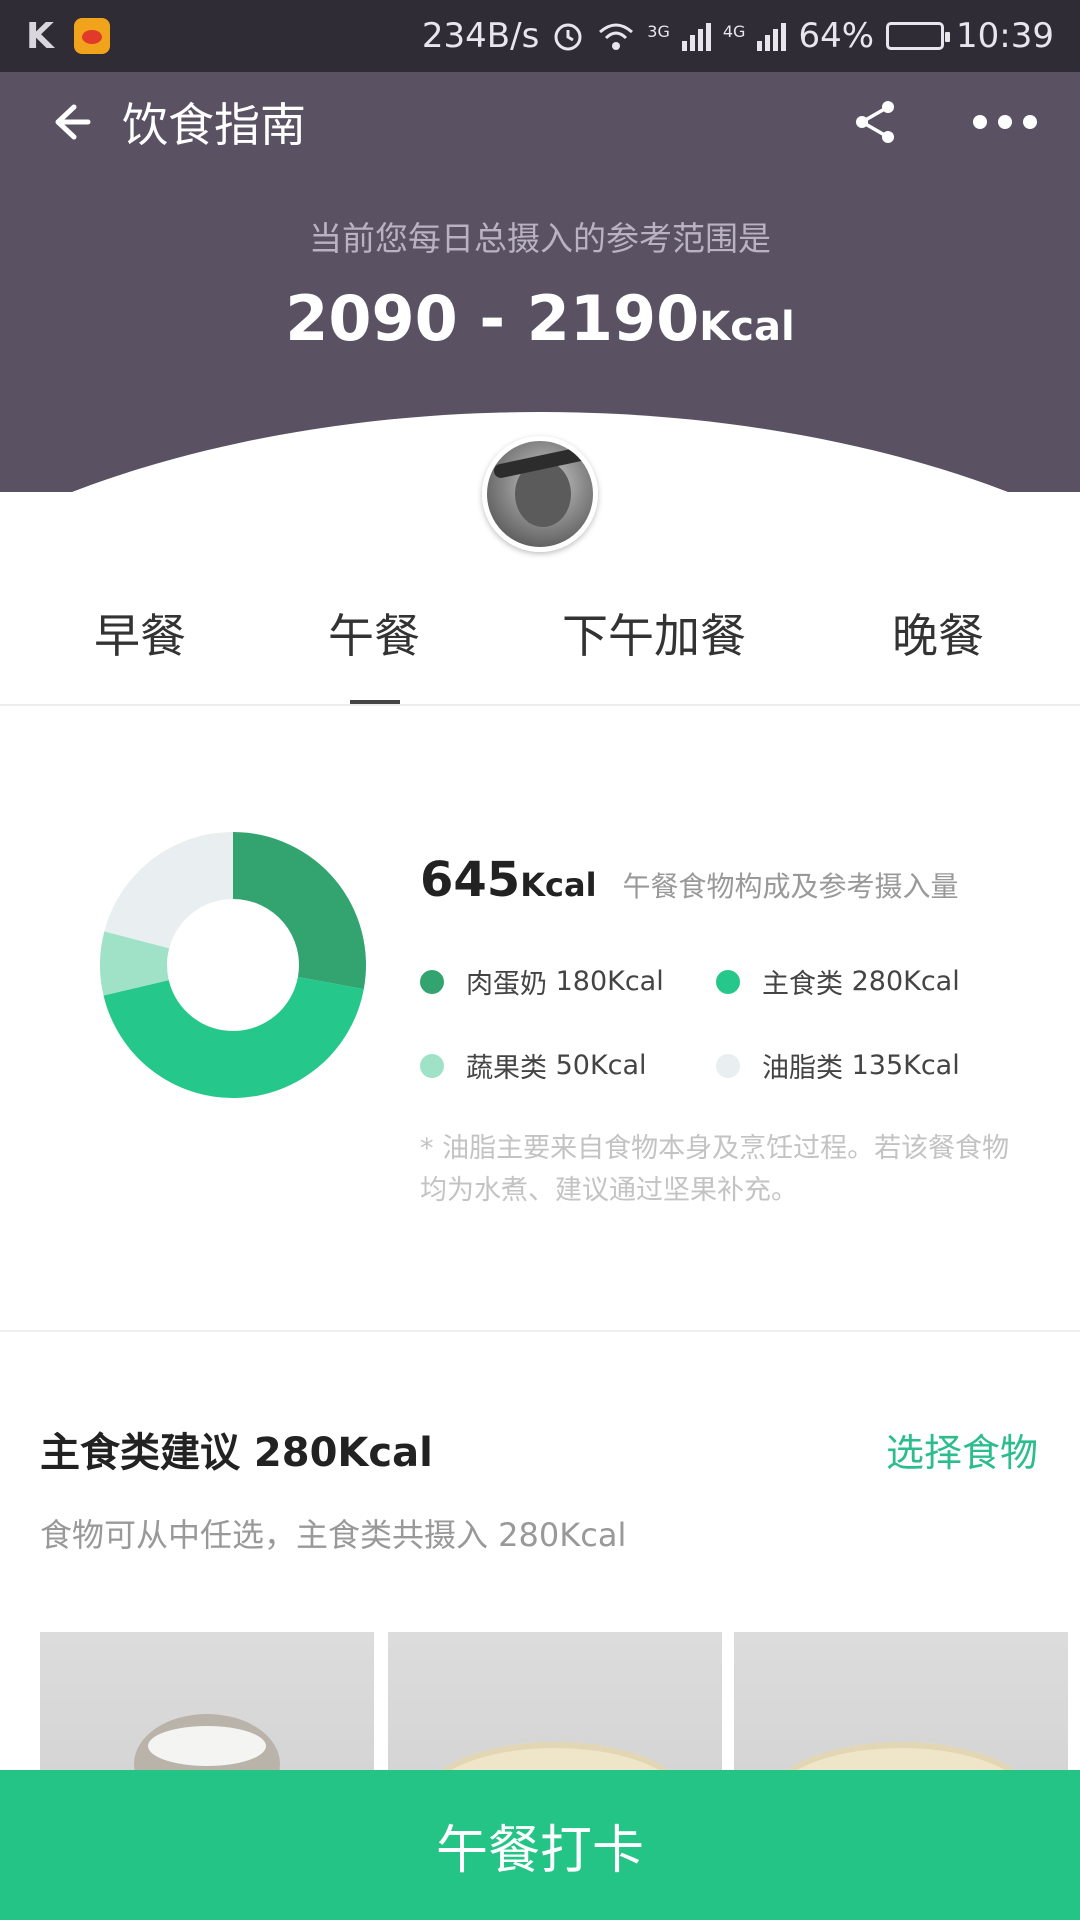 The height and width of the screenshot is (1920, 1080). What do you see at coordinates (601, 1065) in the screenshot?
I see `legend-value: 50Kcal` at bounding box center [601, 1065].